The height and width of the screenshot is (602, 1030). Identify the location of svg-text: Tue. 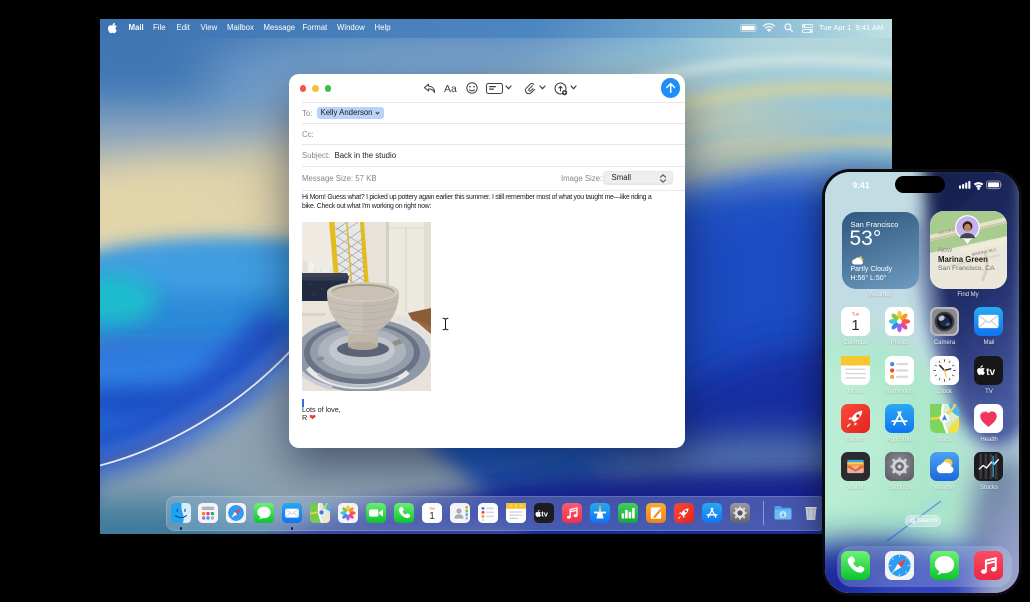
(855, 313).